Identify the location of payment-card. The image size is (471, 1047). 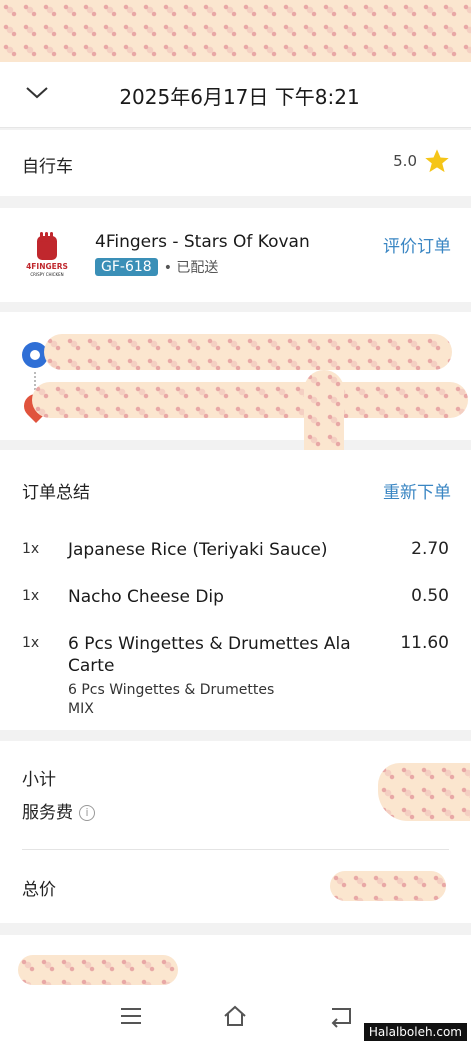
(235, 963).